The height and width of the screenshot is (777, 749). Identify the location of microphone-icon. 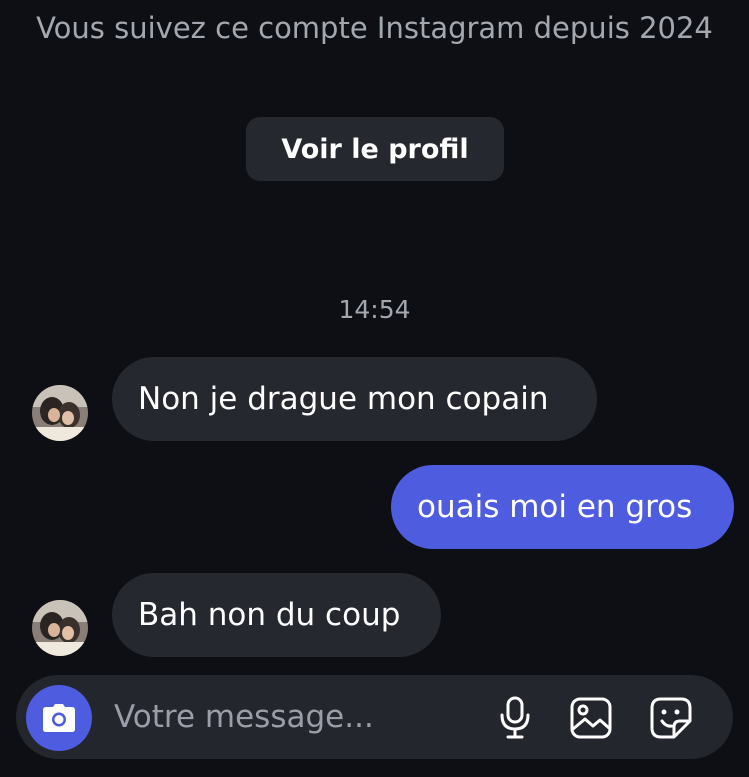
(515, 717).